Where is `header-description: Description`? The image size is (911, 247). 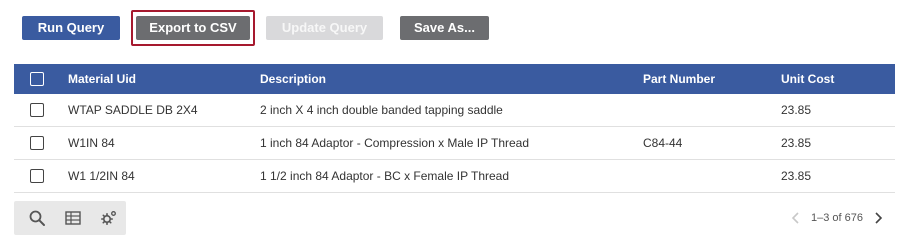 header-description: Description is located at coordinates (293, 79).